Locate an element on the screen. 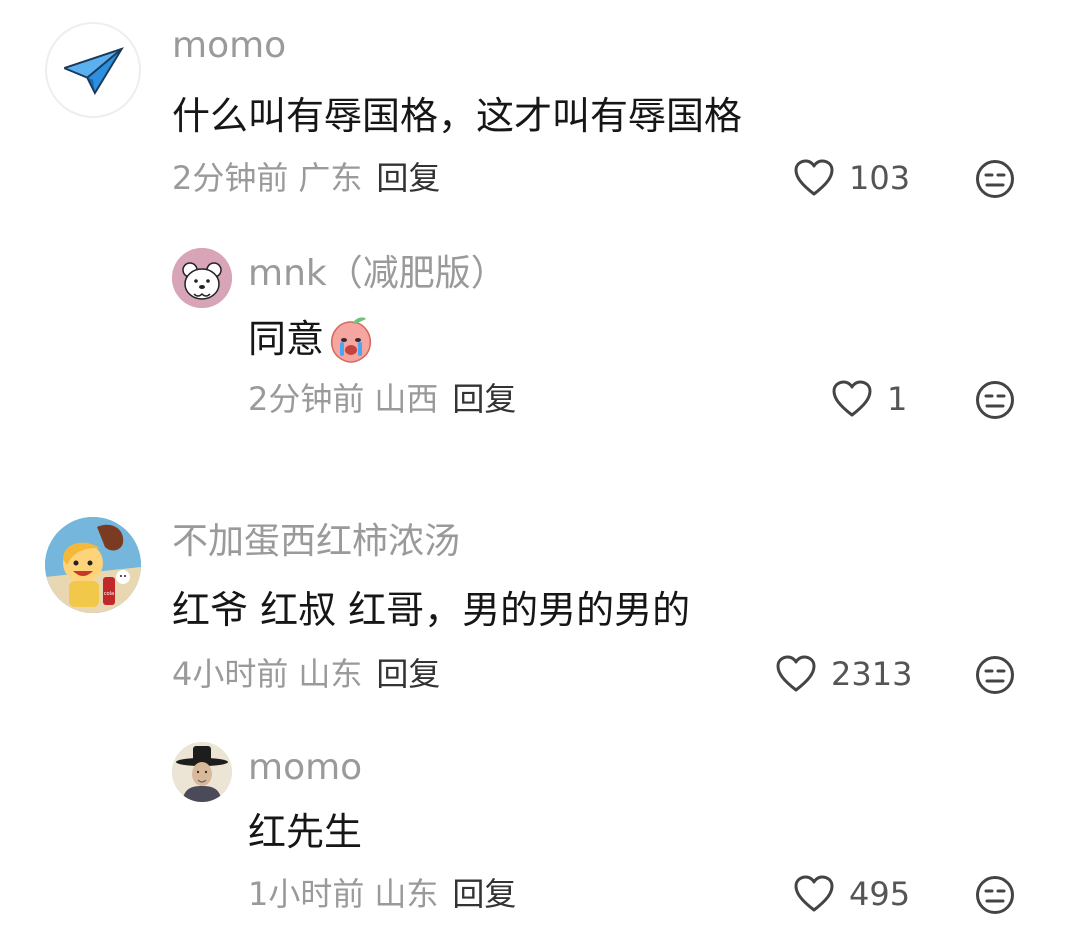  like-count: 1 is located at coordinates (897, 399).